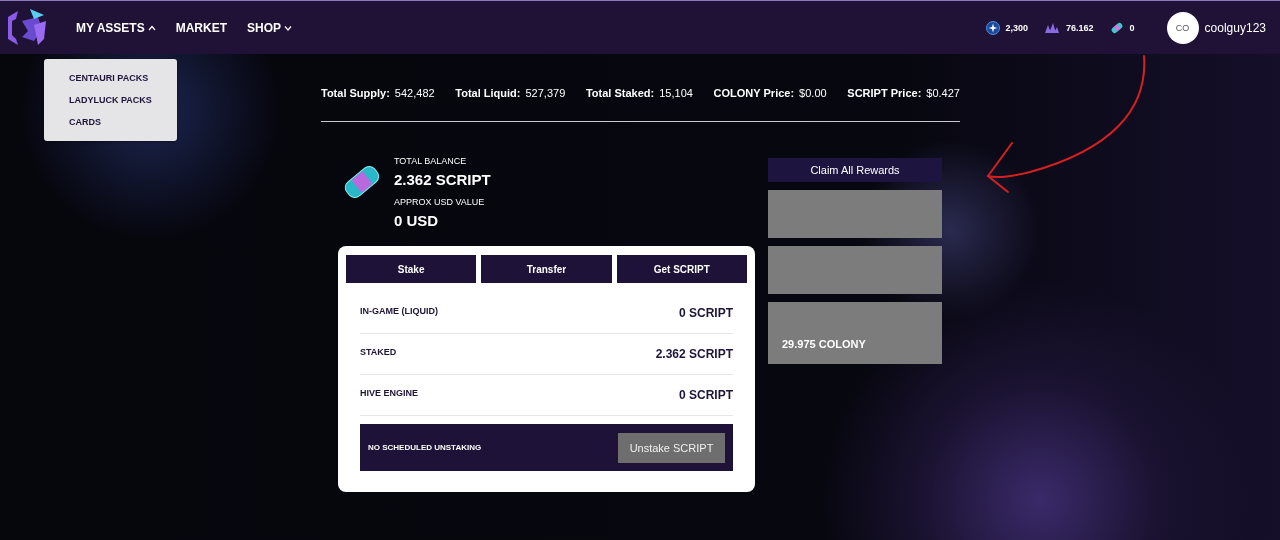  I want to click on nav-link: MARKET, so click(201, 27).